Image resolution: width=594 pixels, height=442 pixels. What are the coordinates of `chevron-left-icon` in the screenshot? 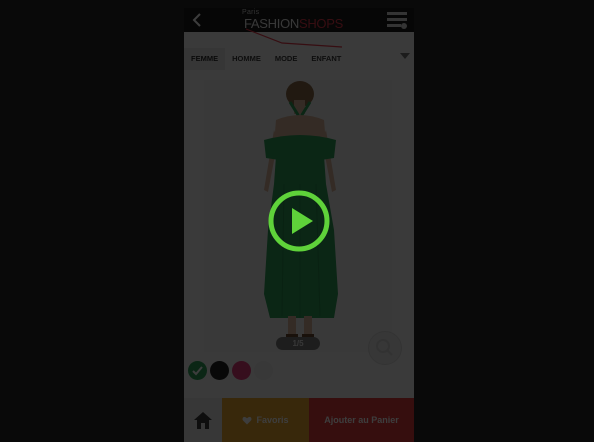 It's located at (196, 20).